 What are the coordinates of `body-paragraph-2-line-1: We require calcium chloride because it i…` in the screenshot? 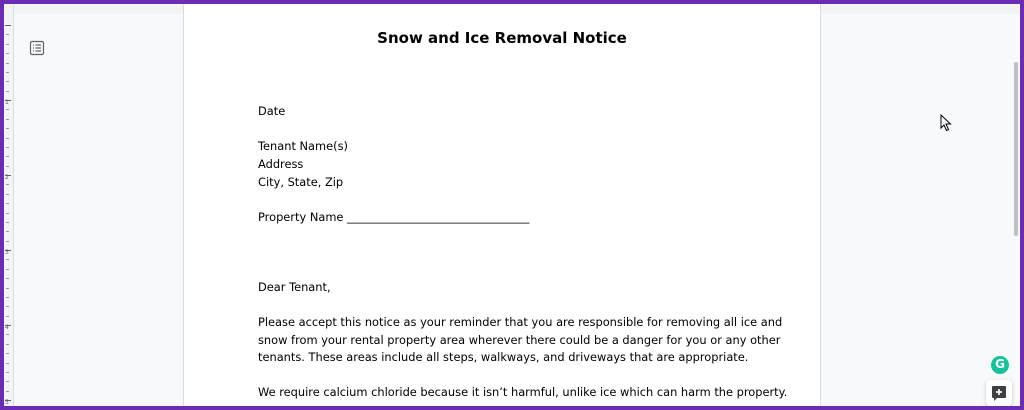 It's located at (523, 392).